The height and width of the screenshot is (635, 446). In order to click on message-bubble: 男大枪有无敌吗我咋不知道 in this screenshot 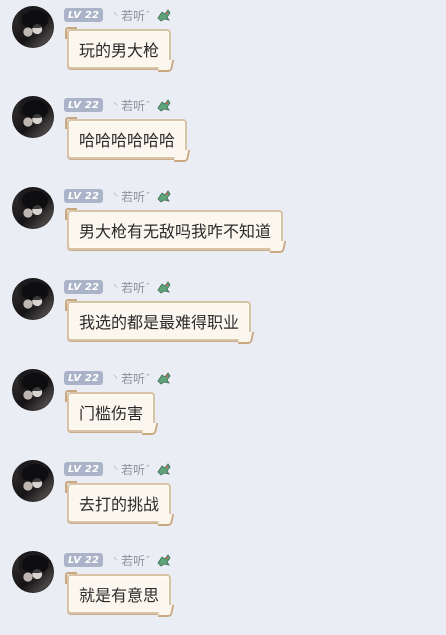, I will do `click(174, 229)`.